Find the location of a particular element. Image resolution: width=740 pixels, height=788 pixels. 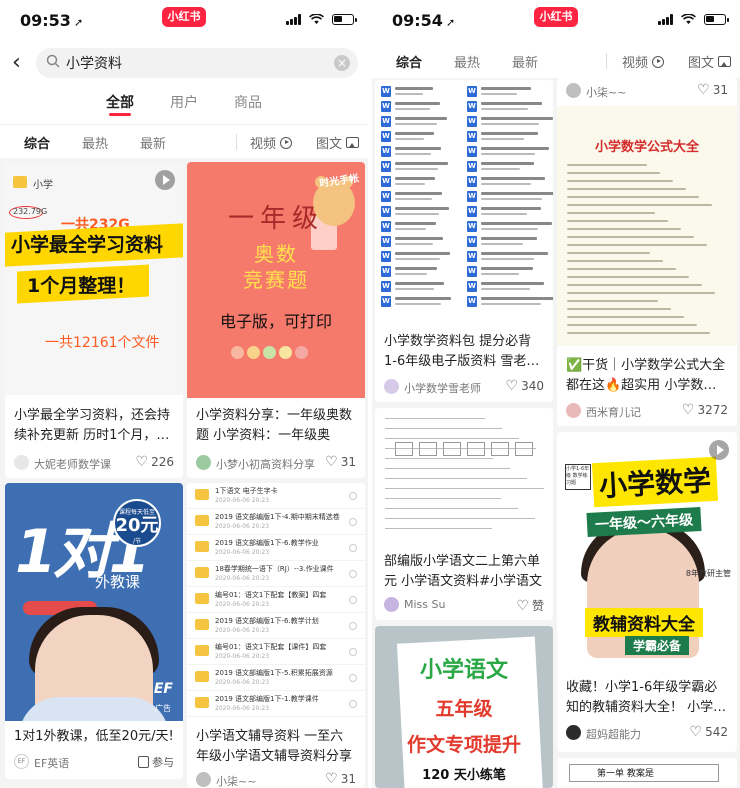

status-time: 09:53 ➚ is located at coordinates (52, 20).